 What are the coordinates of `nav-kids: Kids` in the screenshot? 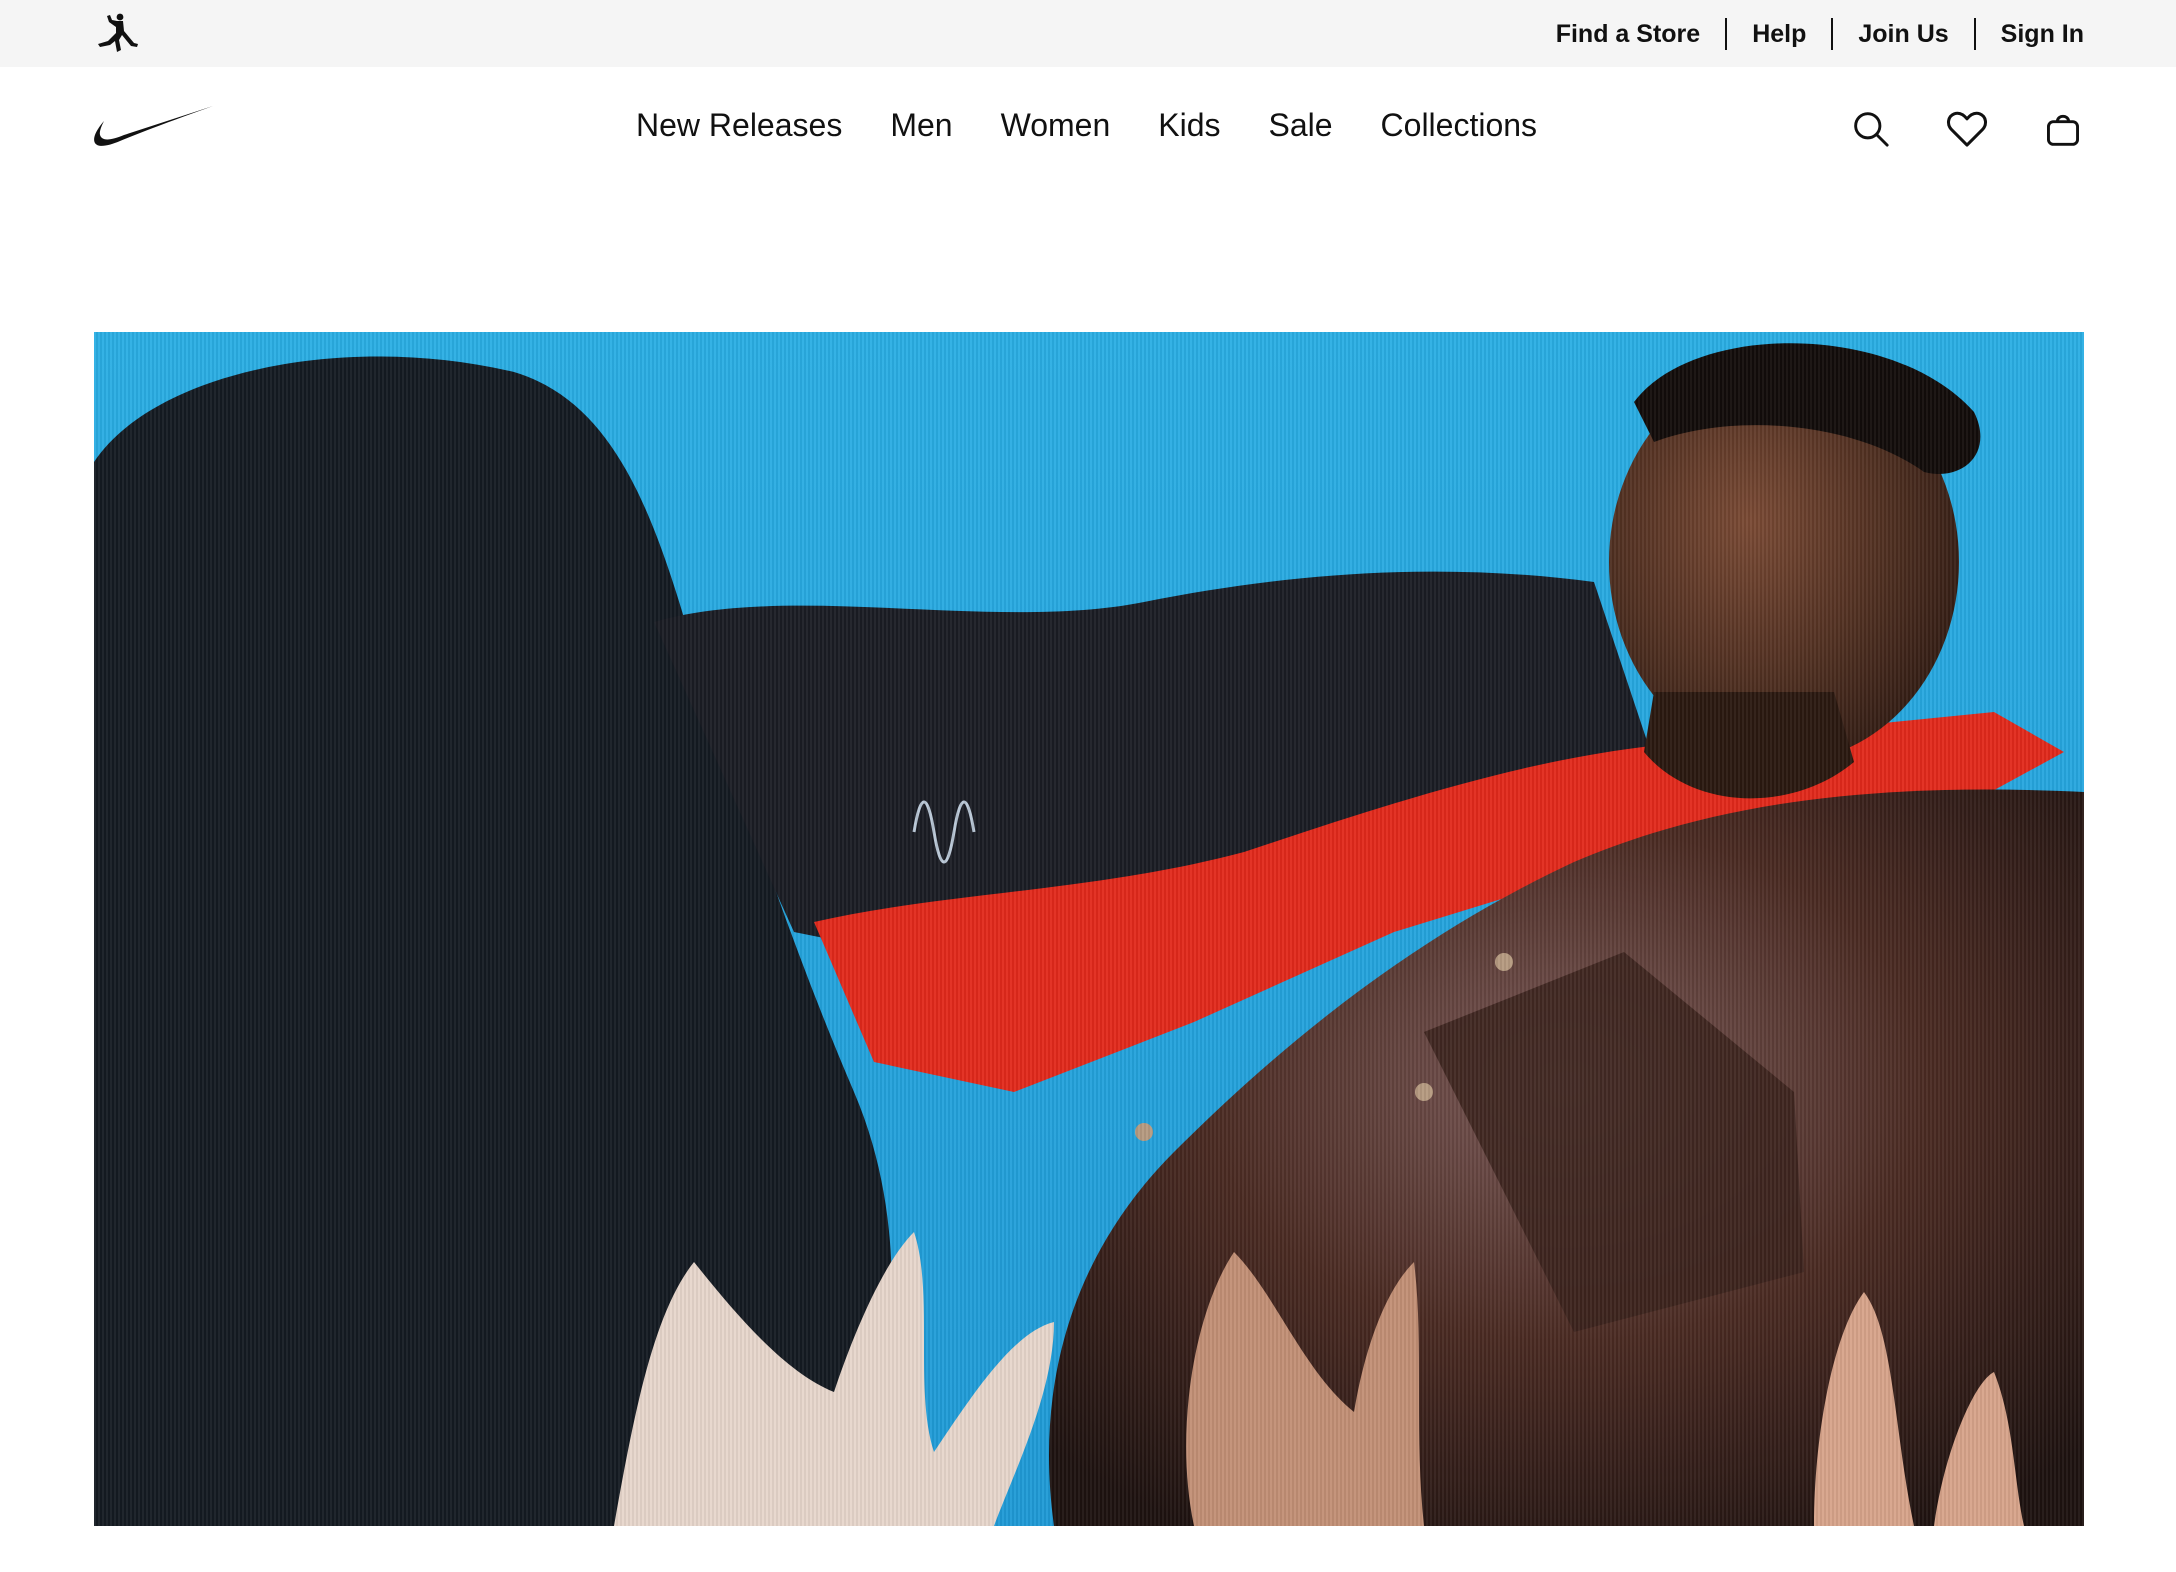 It's located at (1189, 125).